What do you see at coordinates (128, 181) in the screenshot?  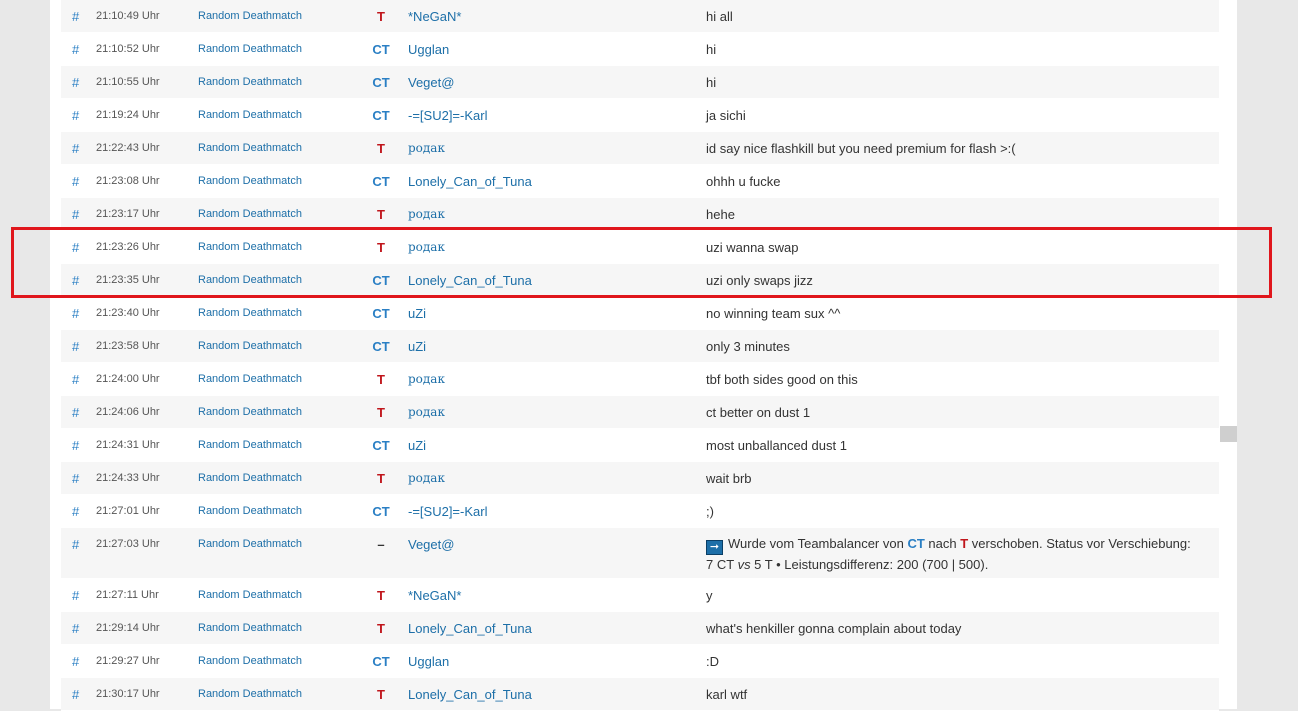 I see `timestamp: 21:23:08 Uhr` at bounding box center [128, 181].